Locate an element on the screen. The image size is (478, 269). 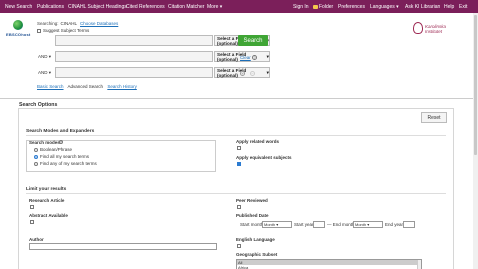
nav-languages-label: Languages is located at coordinates (382, 7).